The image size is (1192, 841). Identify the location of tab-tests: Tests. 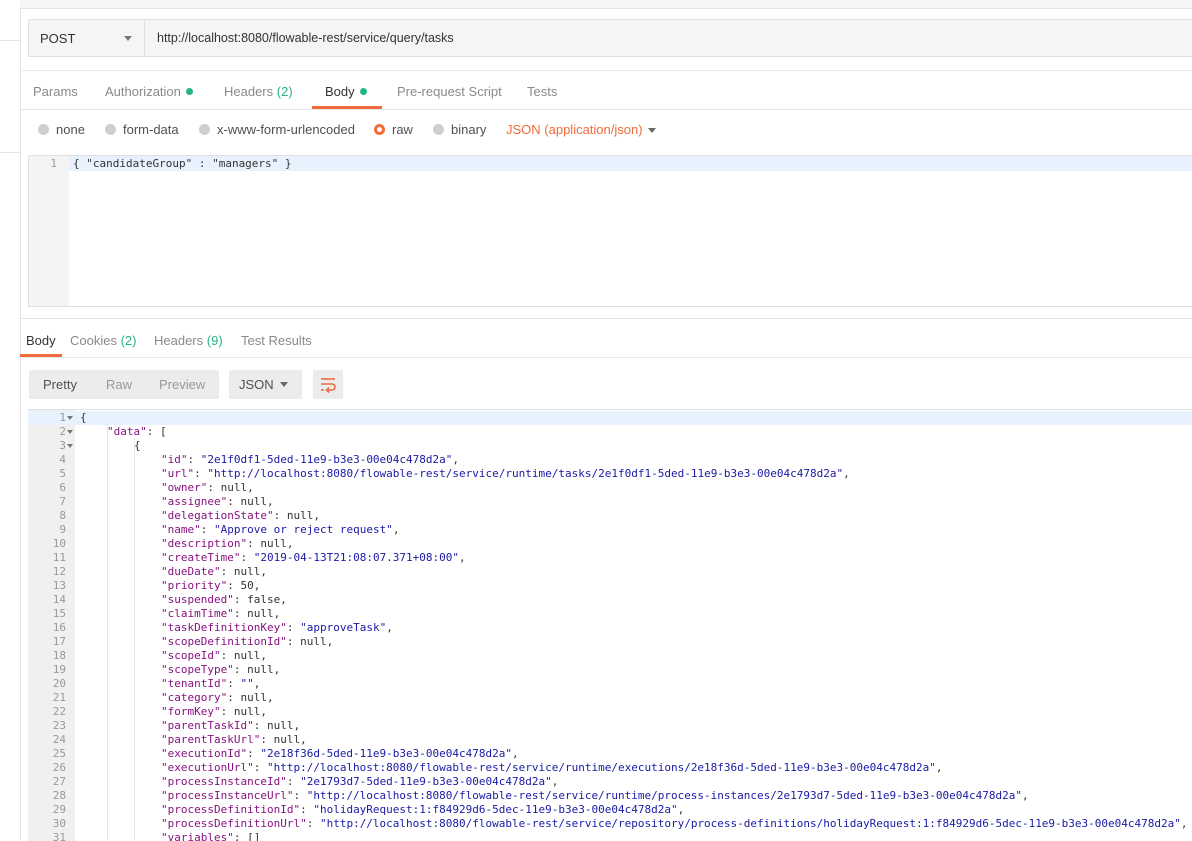
(542, 91).